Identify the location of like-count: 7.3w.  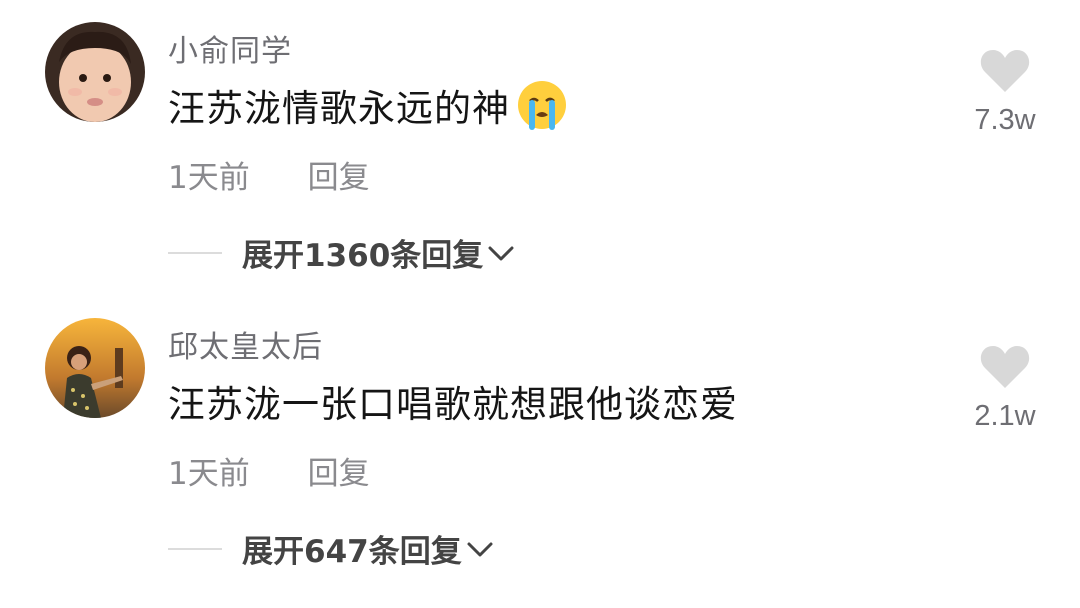
(1005, 120).